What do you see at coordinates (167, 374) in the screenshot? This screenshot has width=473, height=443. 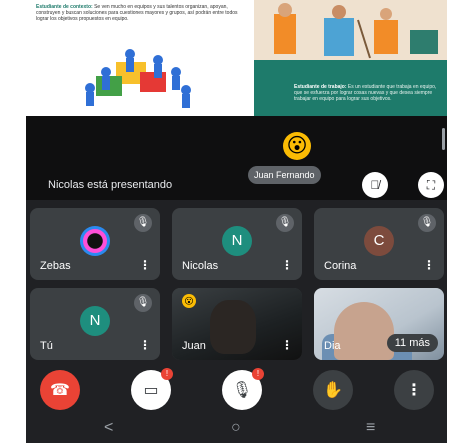 I see `camera-warning-badge: !` at bounding box center [167, 374].